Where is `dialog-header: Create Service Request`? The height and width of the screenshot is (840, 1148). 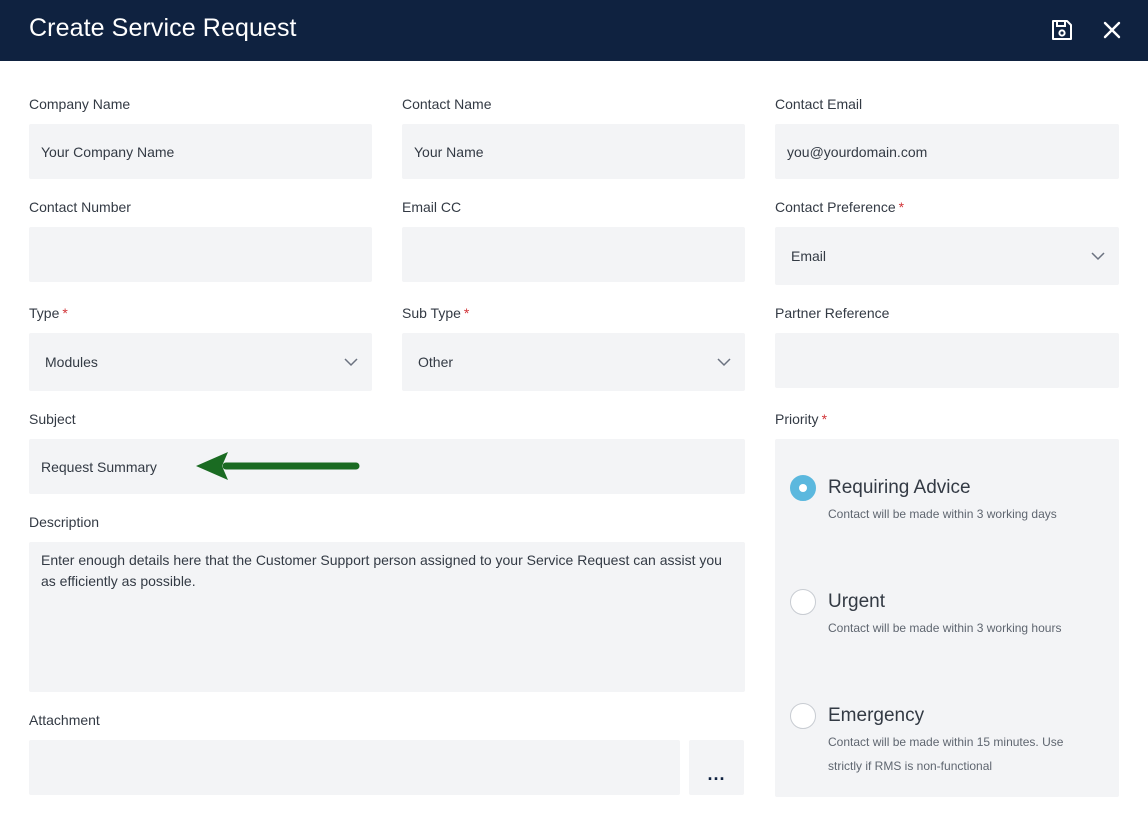 dialog-header: Create Service Request is located at coordinates (574, 30).